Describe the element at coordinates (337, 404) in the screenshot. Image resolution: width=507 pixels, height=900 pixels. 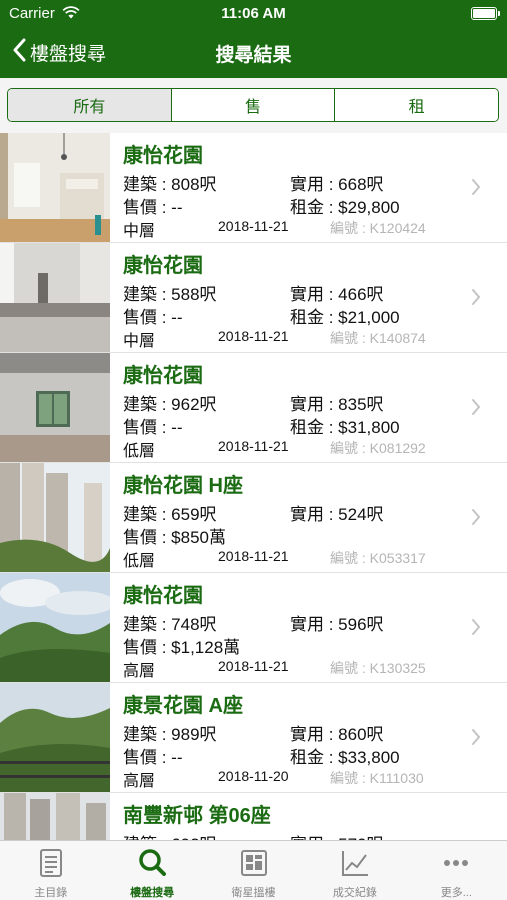
I see `saleable-area: 實用 : 835呎` at that location.